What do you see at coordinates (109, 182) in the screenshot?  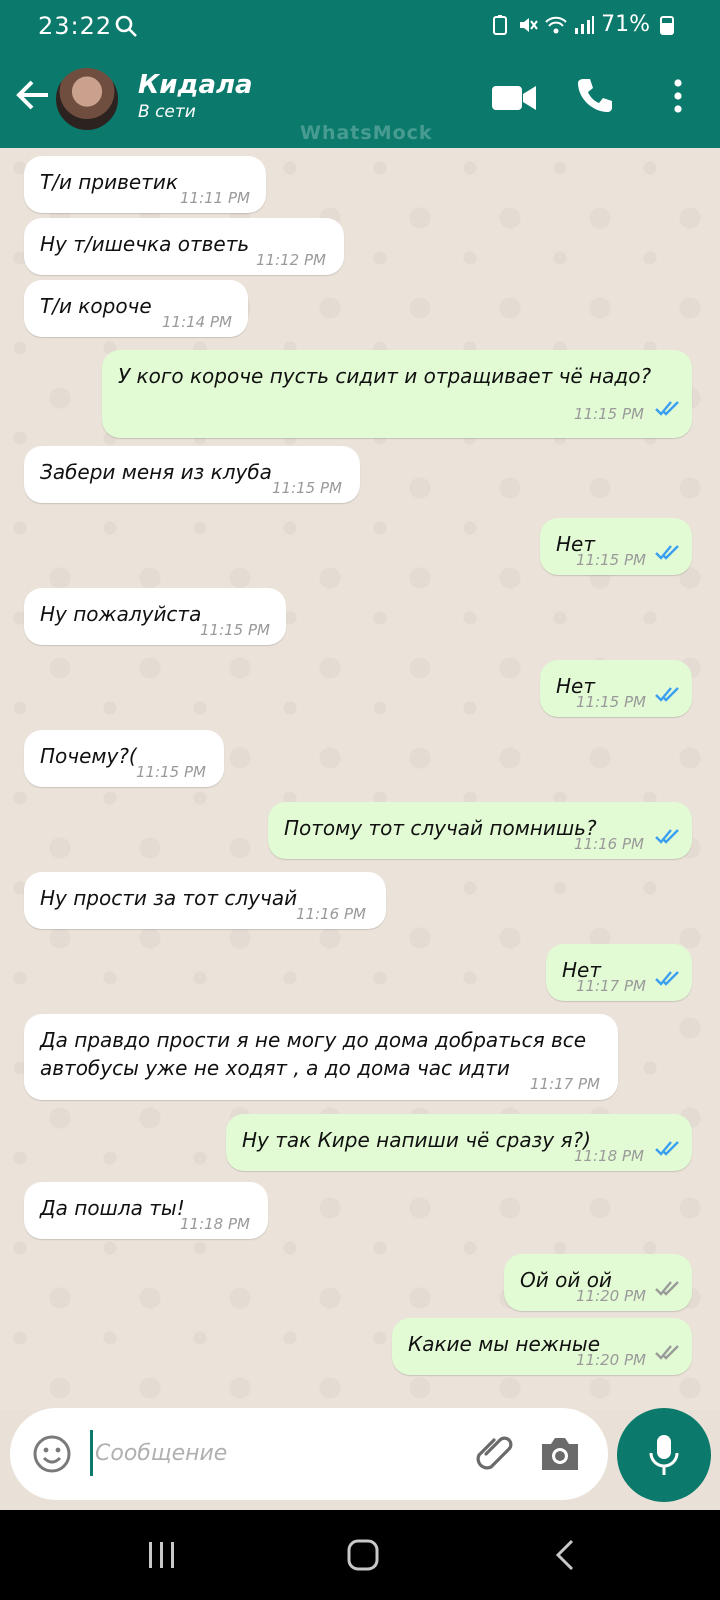 I see `message-text: Т/и приветик` at bounding box center [109, 182].